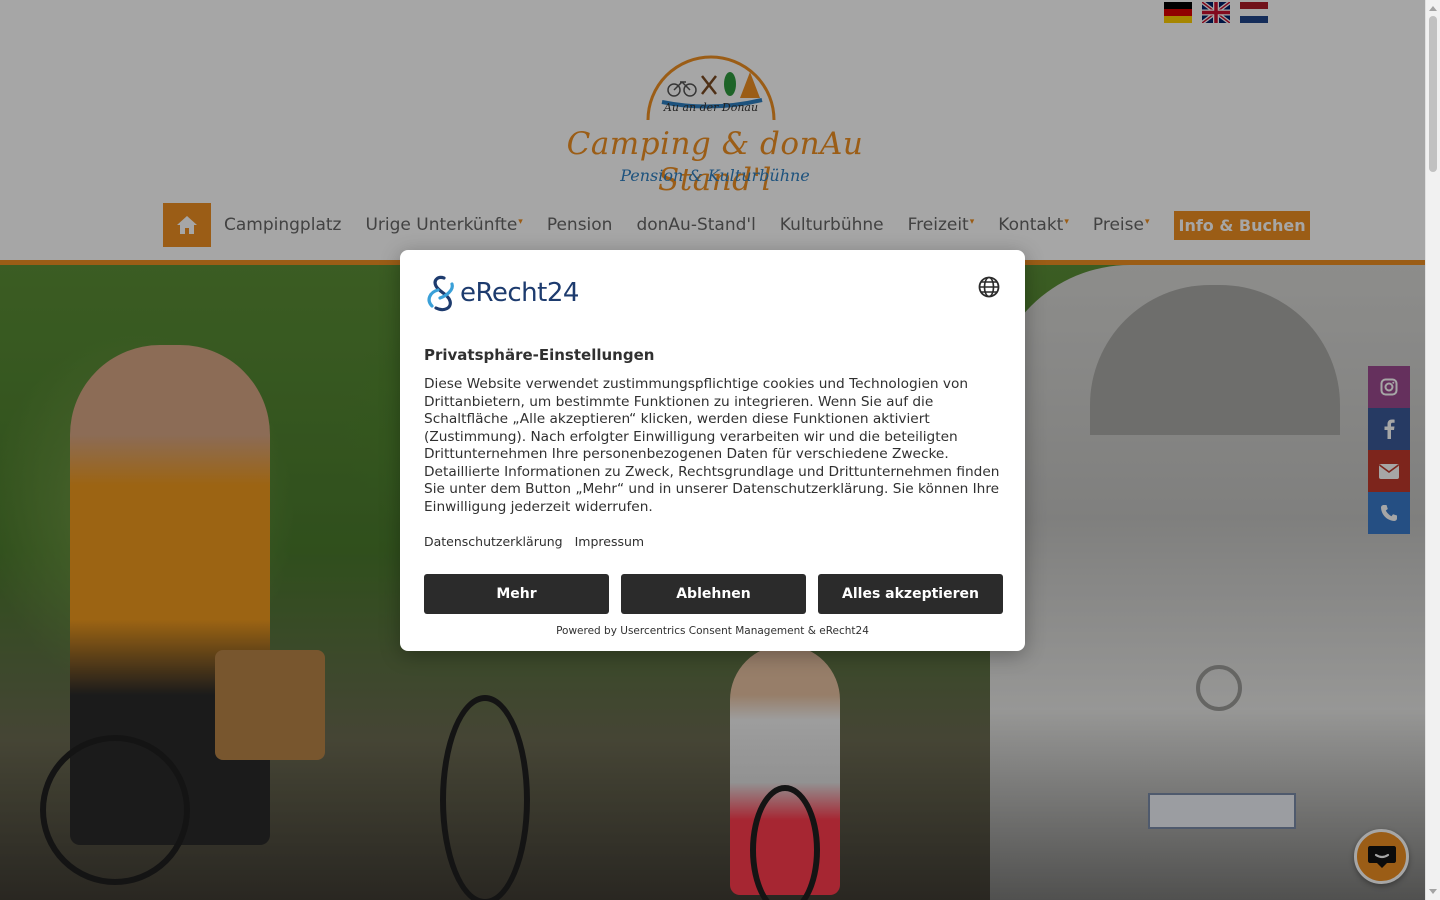  I want to click on imprint-link: Impressum, so click(609, 541).